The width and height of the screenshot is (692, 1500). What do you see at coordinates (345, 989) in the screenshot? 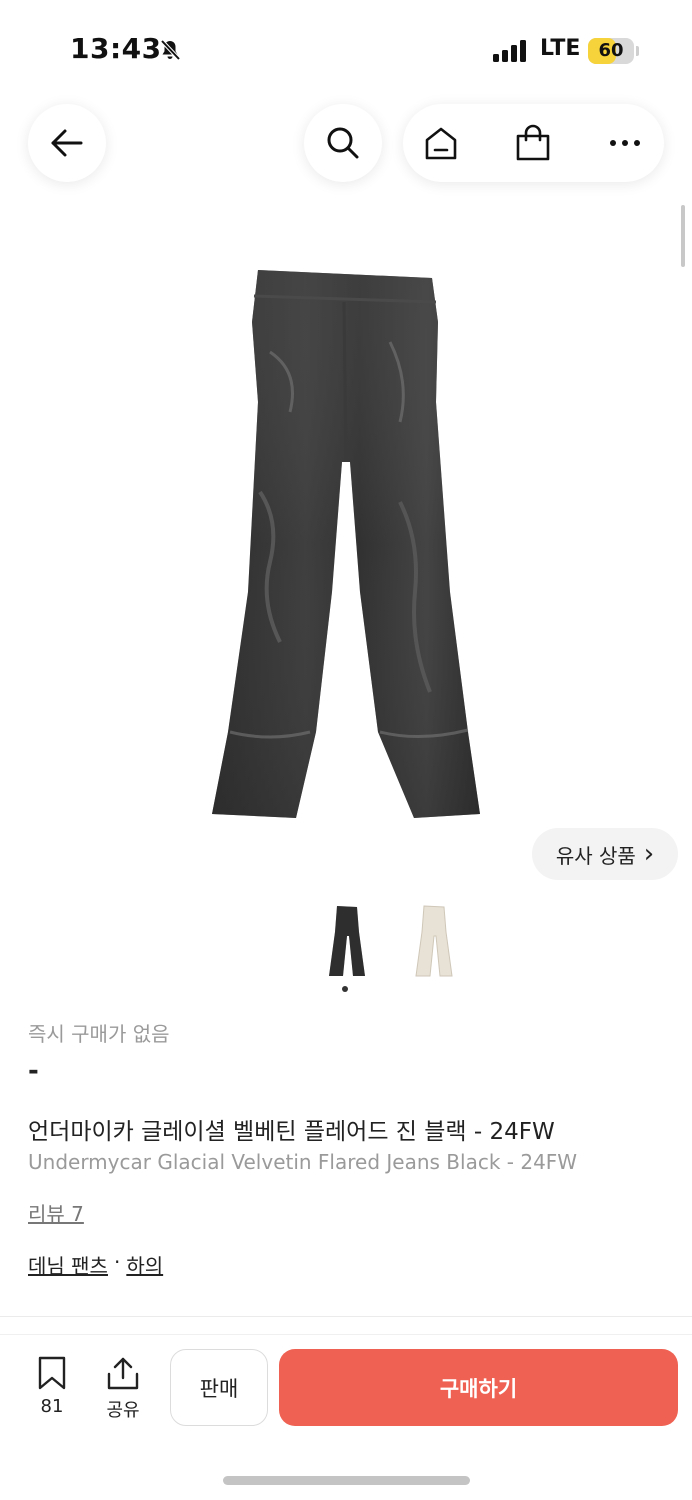
I see `page-indicator-dot` at bounding box center [345, 989].